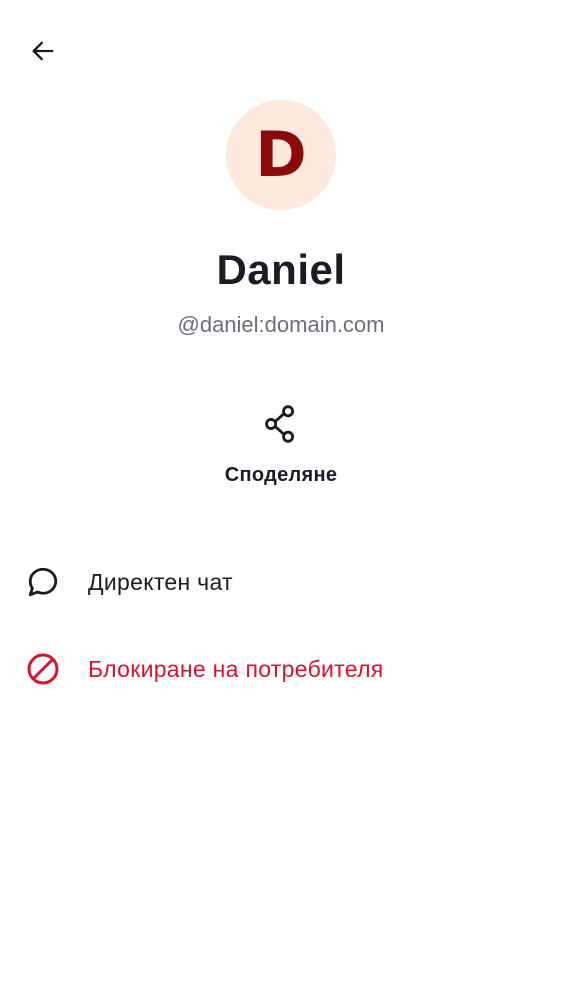 Image resolution: width=562 pixels, height=1000 pixels. I want to click on block-user-item: Блокиране на потребителя, so click(281, 669).